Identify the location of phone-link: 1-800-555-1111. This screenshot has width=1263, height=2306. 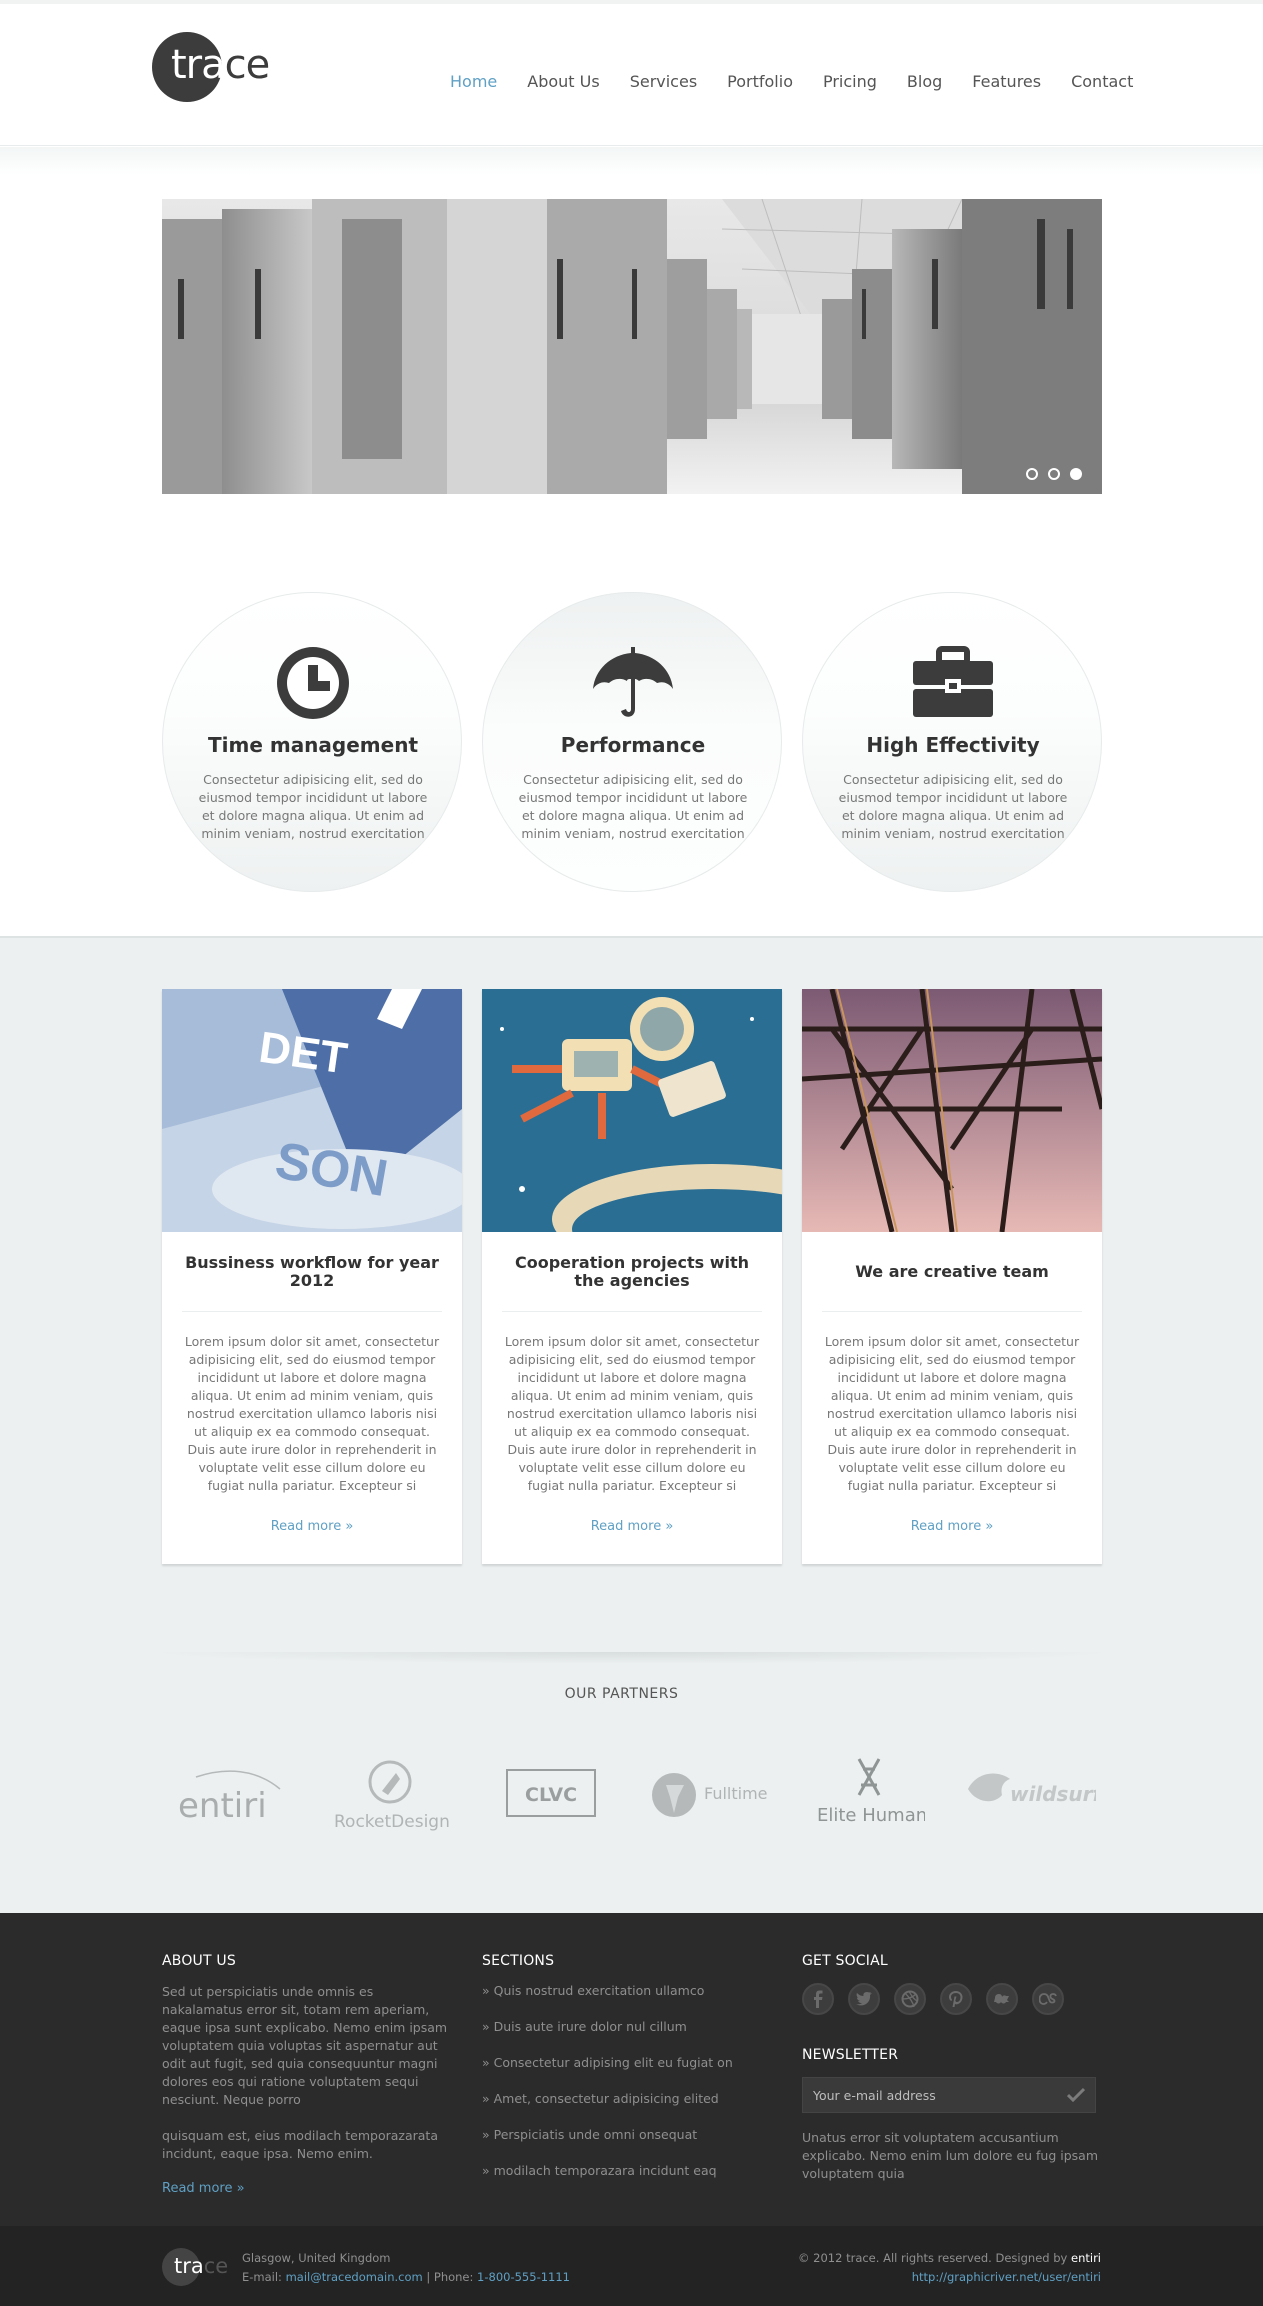
(523, 2277).